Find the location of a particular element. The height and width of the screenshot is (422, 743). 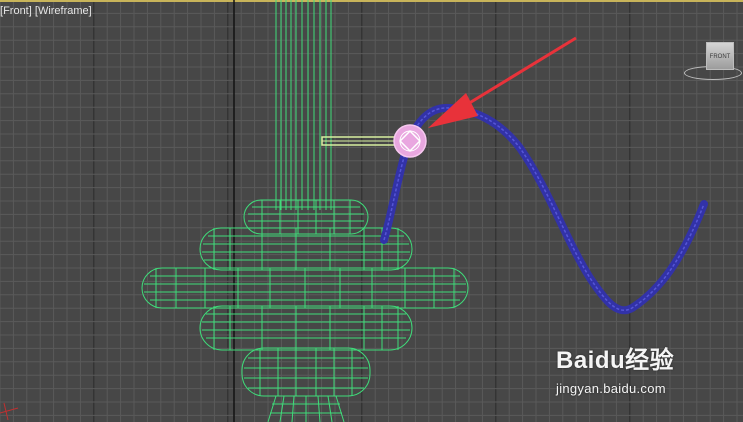

pink-gizmo is located at coordinates (410, 141).